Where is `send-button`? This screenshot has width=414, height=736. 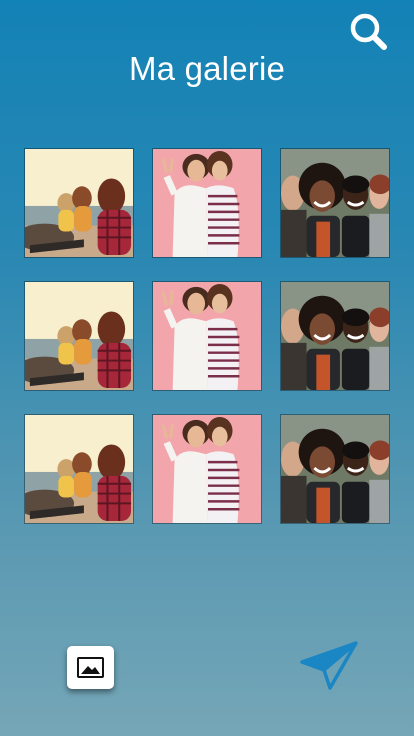
send-button is located at coordinates (329, 665).